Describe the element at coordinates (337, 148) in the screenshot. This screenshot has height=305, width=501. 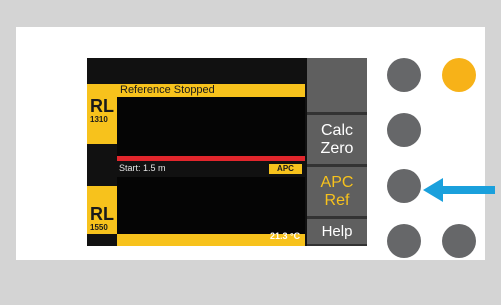
I see `calc-zero-label-line2: Zero` at that location.